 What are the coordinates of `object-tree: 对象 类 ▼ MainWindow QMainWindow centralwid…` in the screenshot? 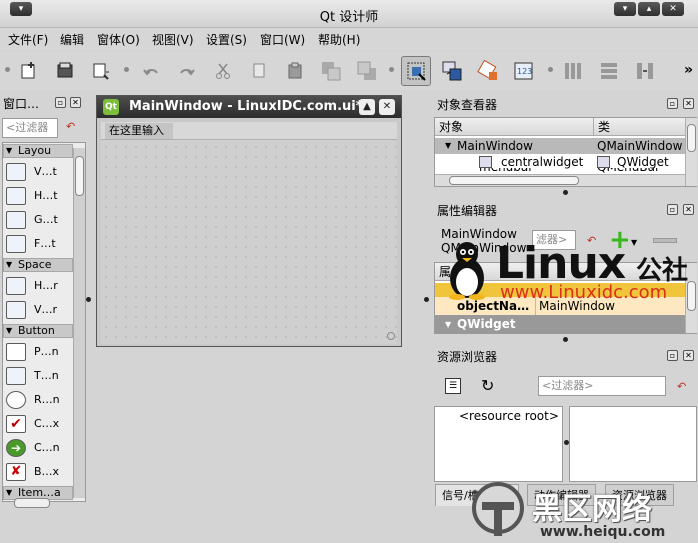 It's located at (565, 152).